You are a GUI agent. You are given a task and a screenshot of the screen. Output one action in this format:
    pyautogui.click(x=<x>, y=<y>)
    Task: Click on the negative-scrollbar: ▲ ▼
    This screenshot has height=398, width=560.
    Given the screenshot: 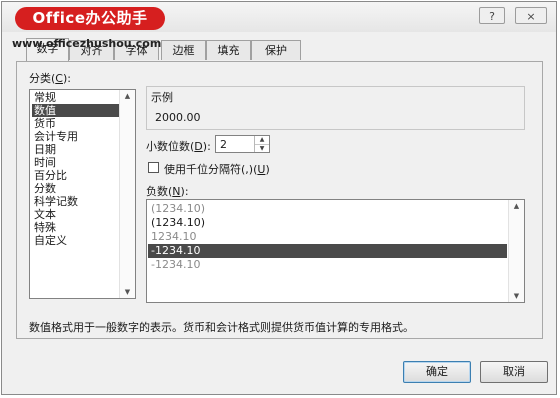 What is the action you would take?
    pyautogui.click(x=516, y=251)
    